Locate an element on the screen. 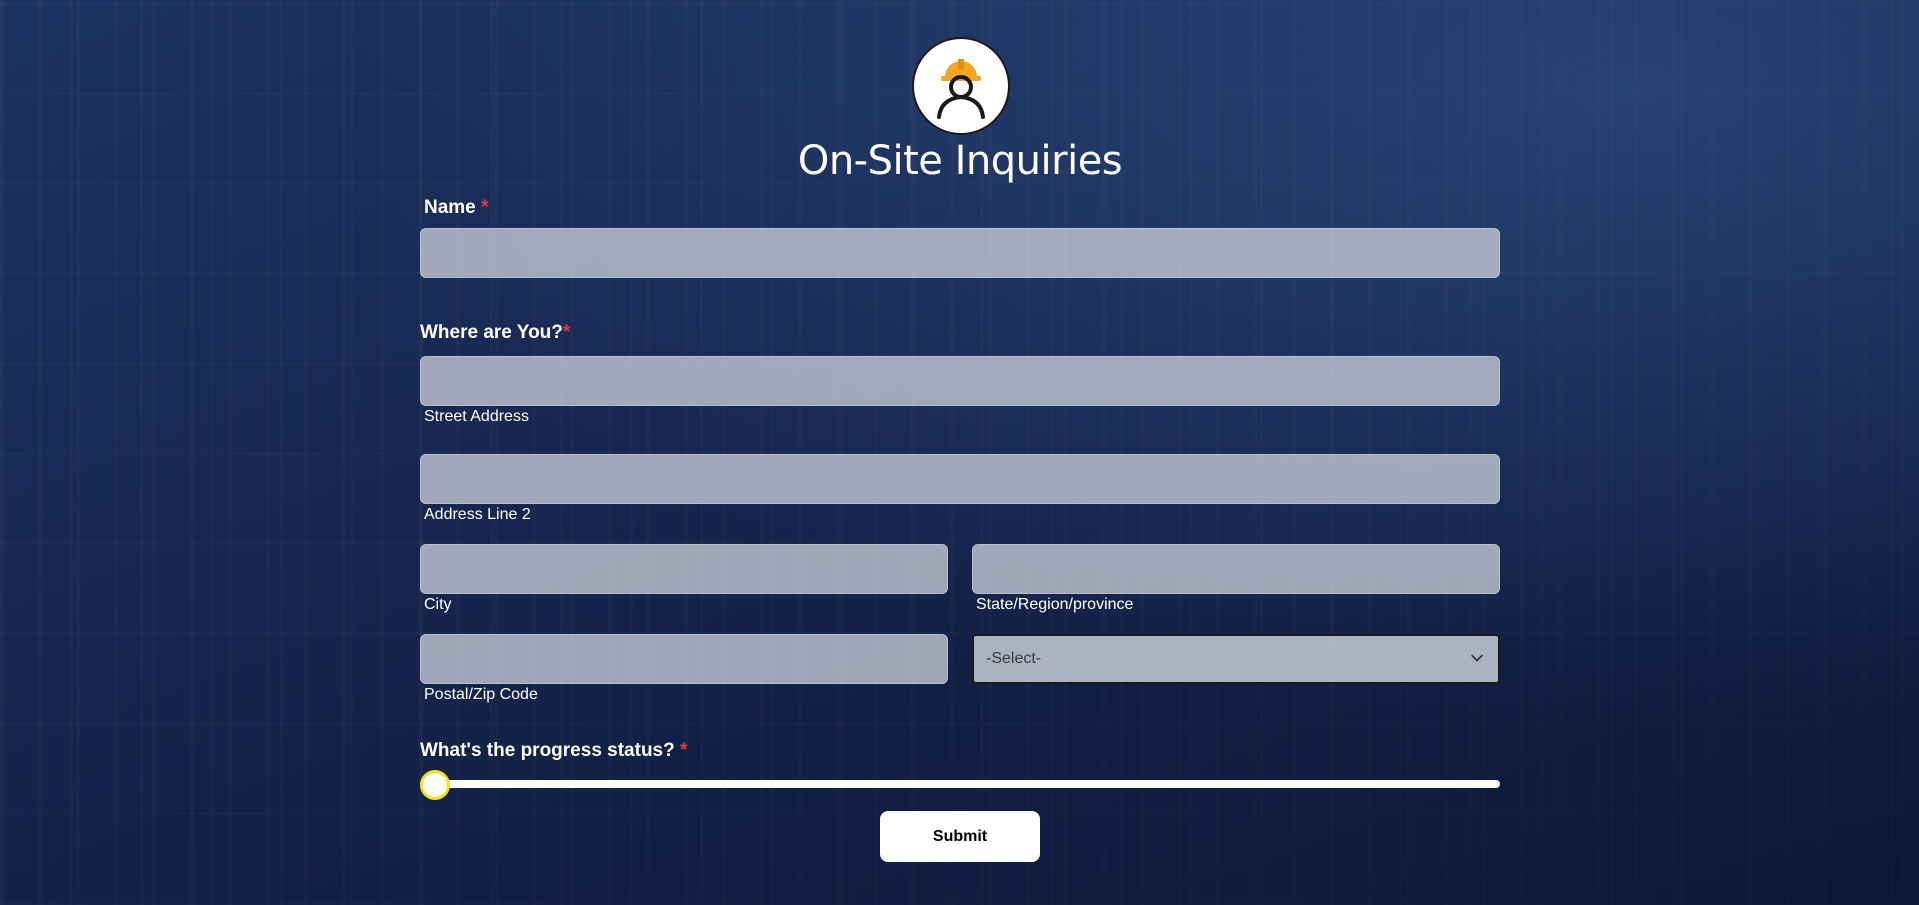  street-address-sublabel: Street Address is located at coordinates (476, 416).